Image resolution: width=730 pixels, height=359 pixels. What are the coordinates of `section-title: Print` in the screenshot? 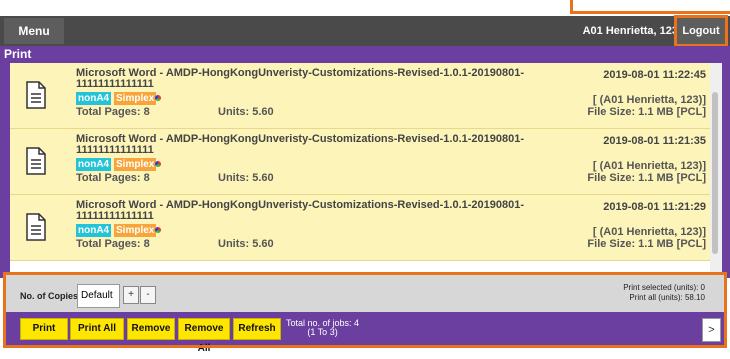 It's located at (18, 54).